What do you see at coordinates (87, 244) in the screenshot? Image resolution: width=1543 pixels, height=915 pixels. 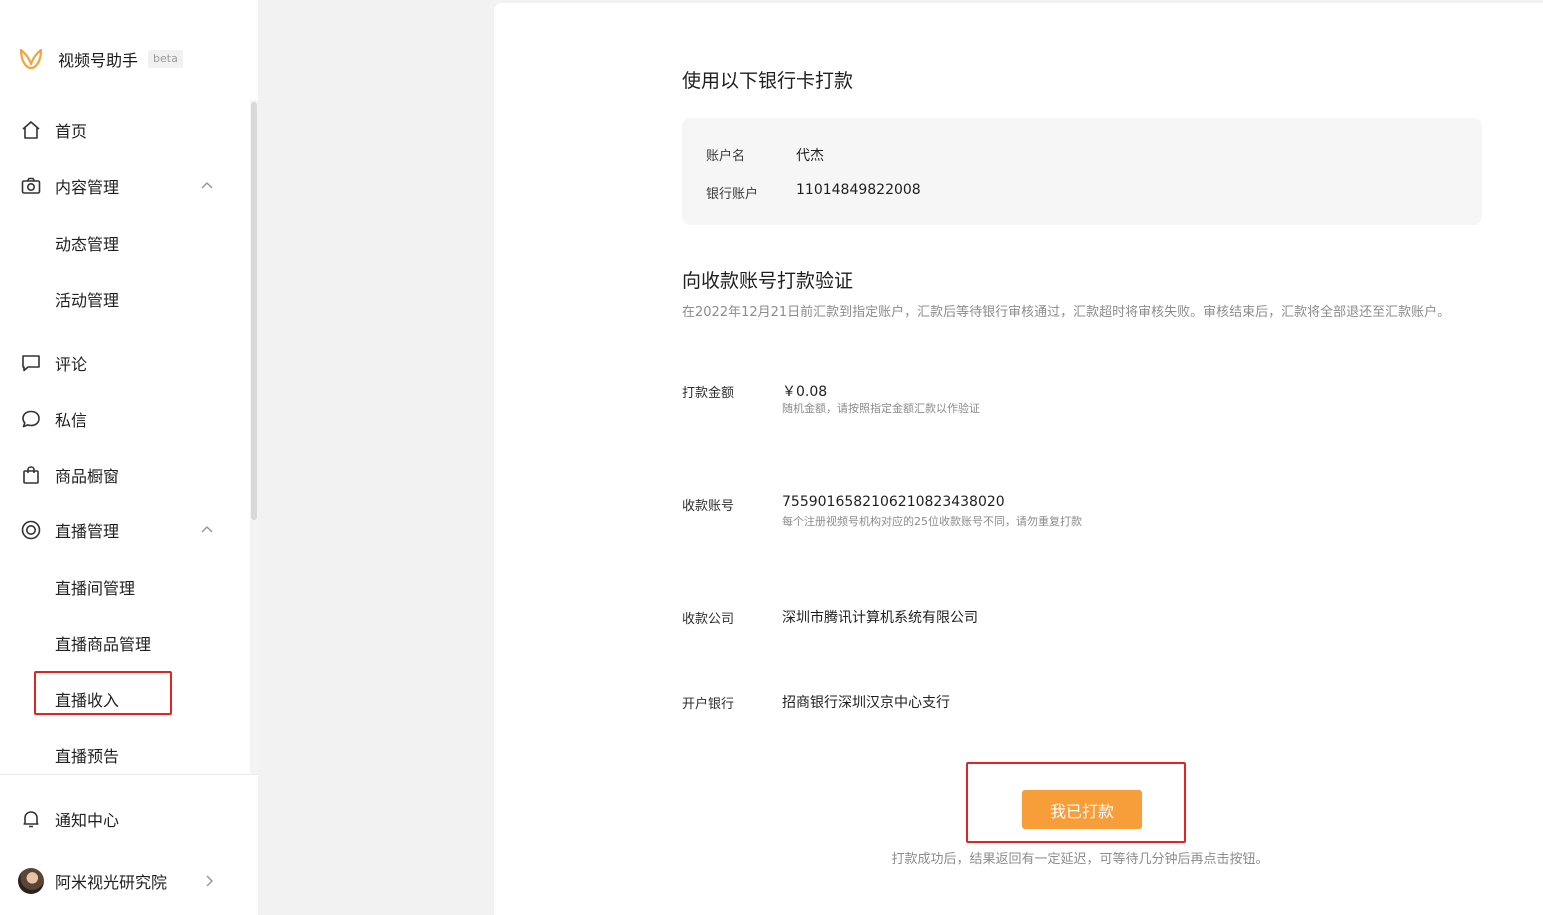 I see `sidebar-subitem-label: 动态管理` at bounding box center [87, 244].